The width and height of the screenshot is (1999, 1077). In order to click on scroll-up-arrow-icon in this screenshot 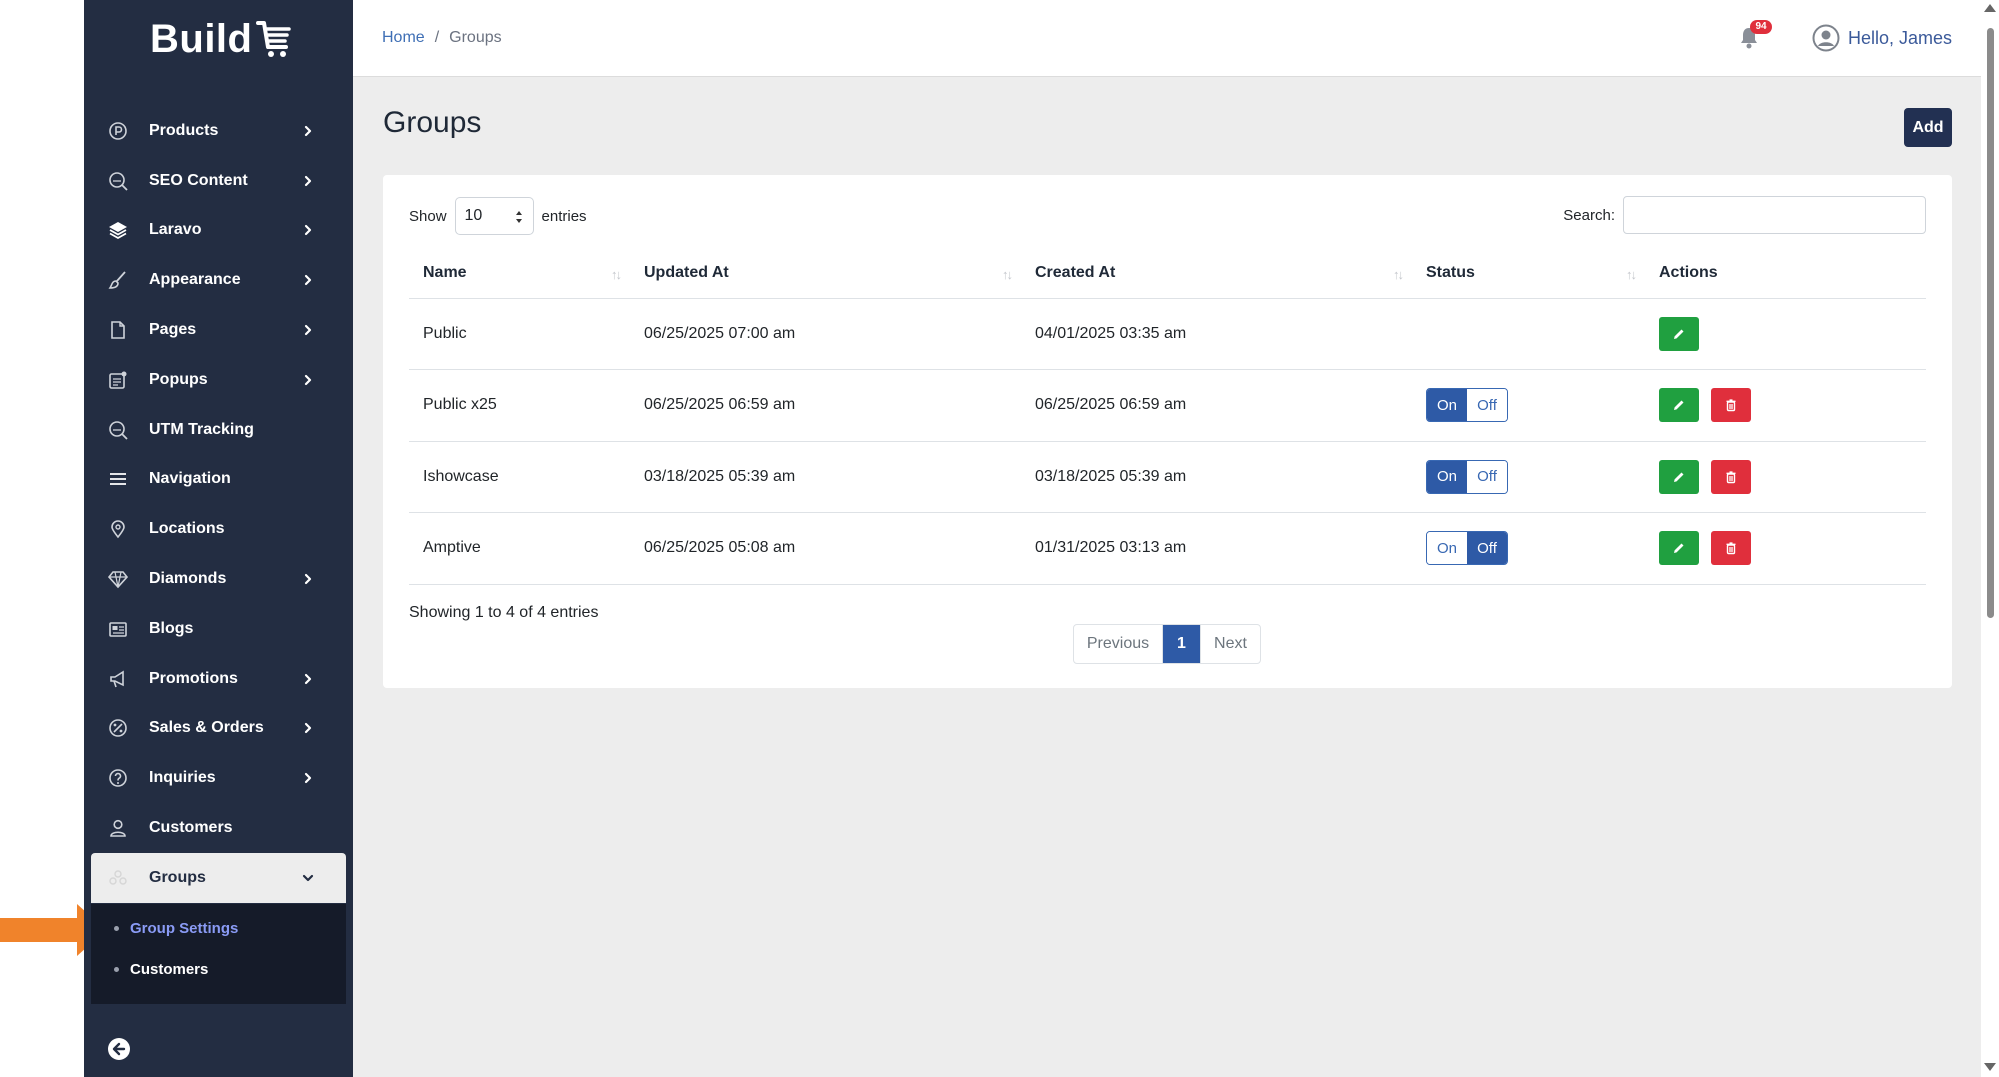, I will do `click(1990, 8)`.